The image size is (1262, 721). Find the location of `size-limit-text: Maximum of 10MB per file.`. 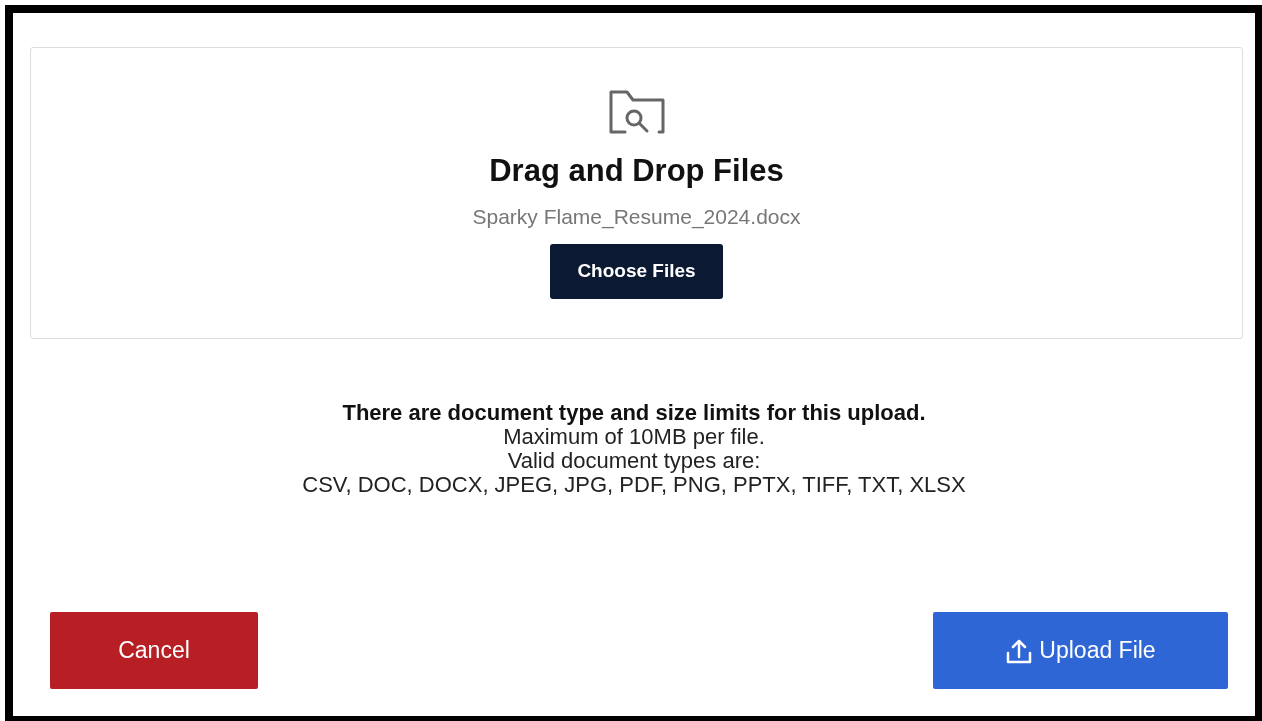

size-limit-text: Maximum of 10MB per file. is located at coordinates (634, 437).